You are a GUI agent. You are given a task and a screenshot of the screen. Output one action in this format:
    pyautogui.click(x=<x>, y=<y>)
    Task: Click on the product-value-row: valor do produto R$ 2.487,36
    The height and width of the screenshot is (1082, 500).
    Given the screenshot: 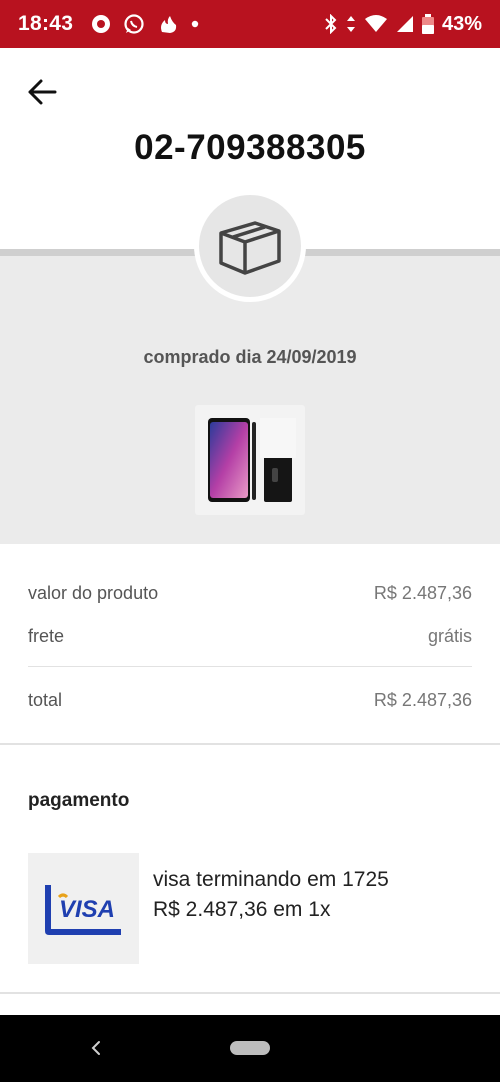 What is the action you would take?
    pyautogui.click(x=250, y=593)
    